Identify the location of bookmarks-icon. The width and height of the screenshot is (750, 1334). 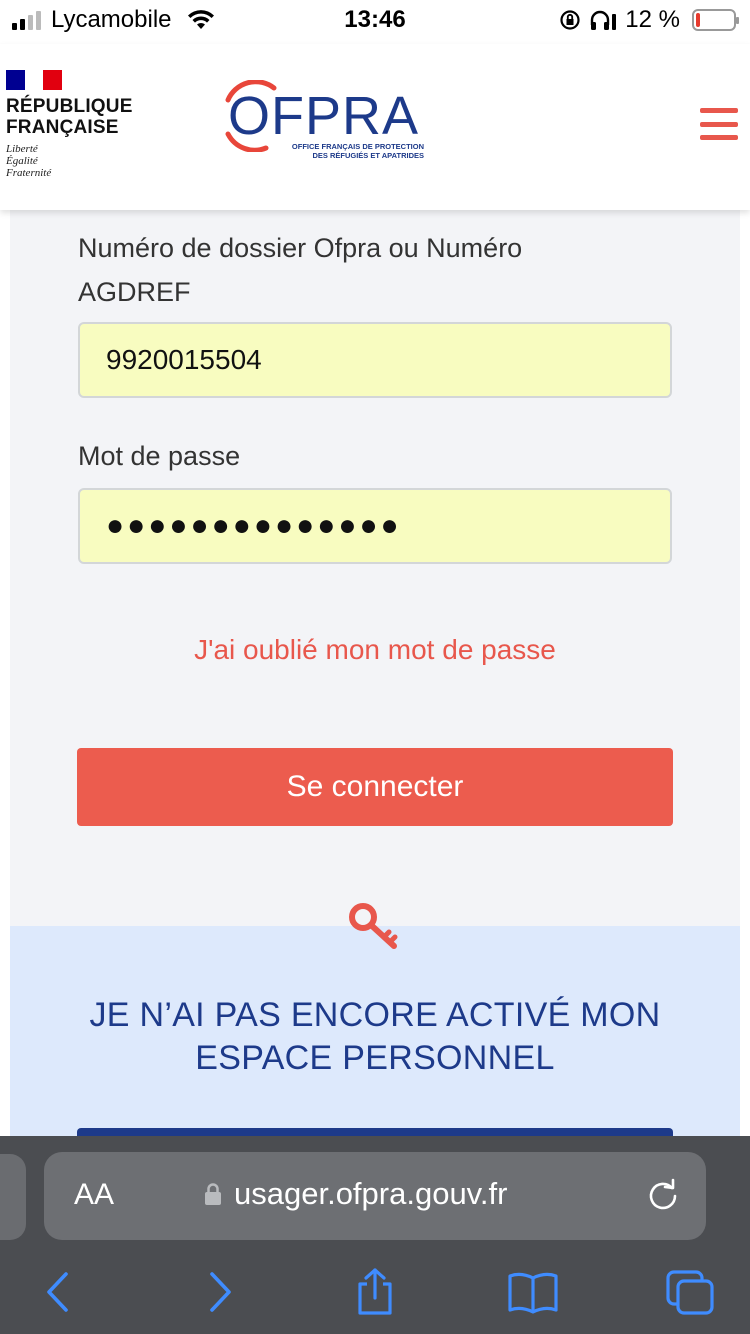
(533, 1292).